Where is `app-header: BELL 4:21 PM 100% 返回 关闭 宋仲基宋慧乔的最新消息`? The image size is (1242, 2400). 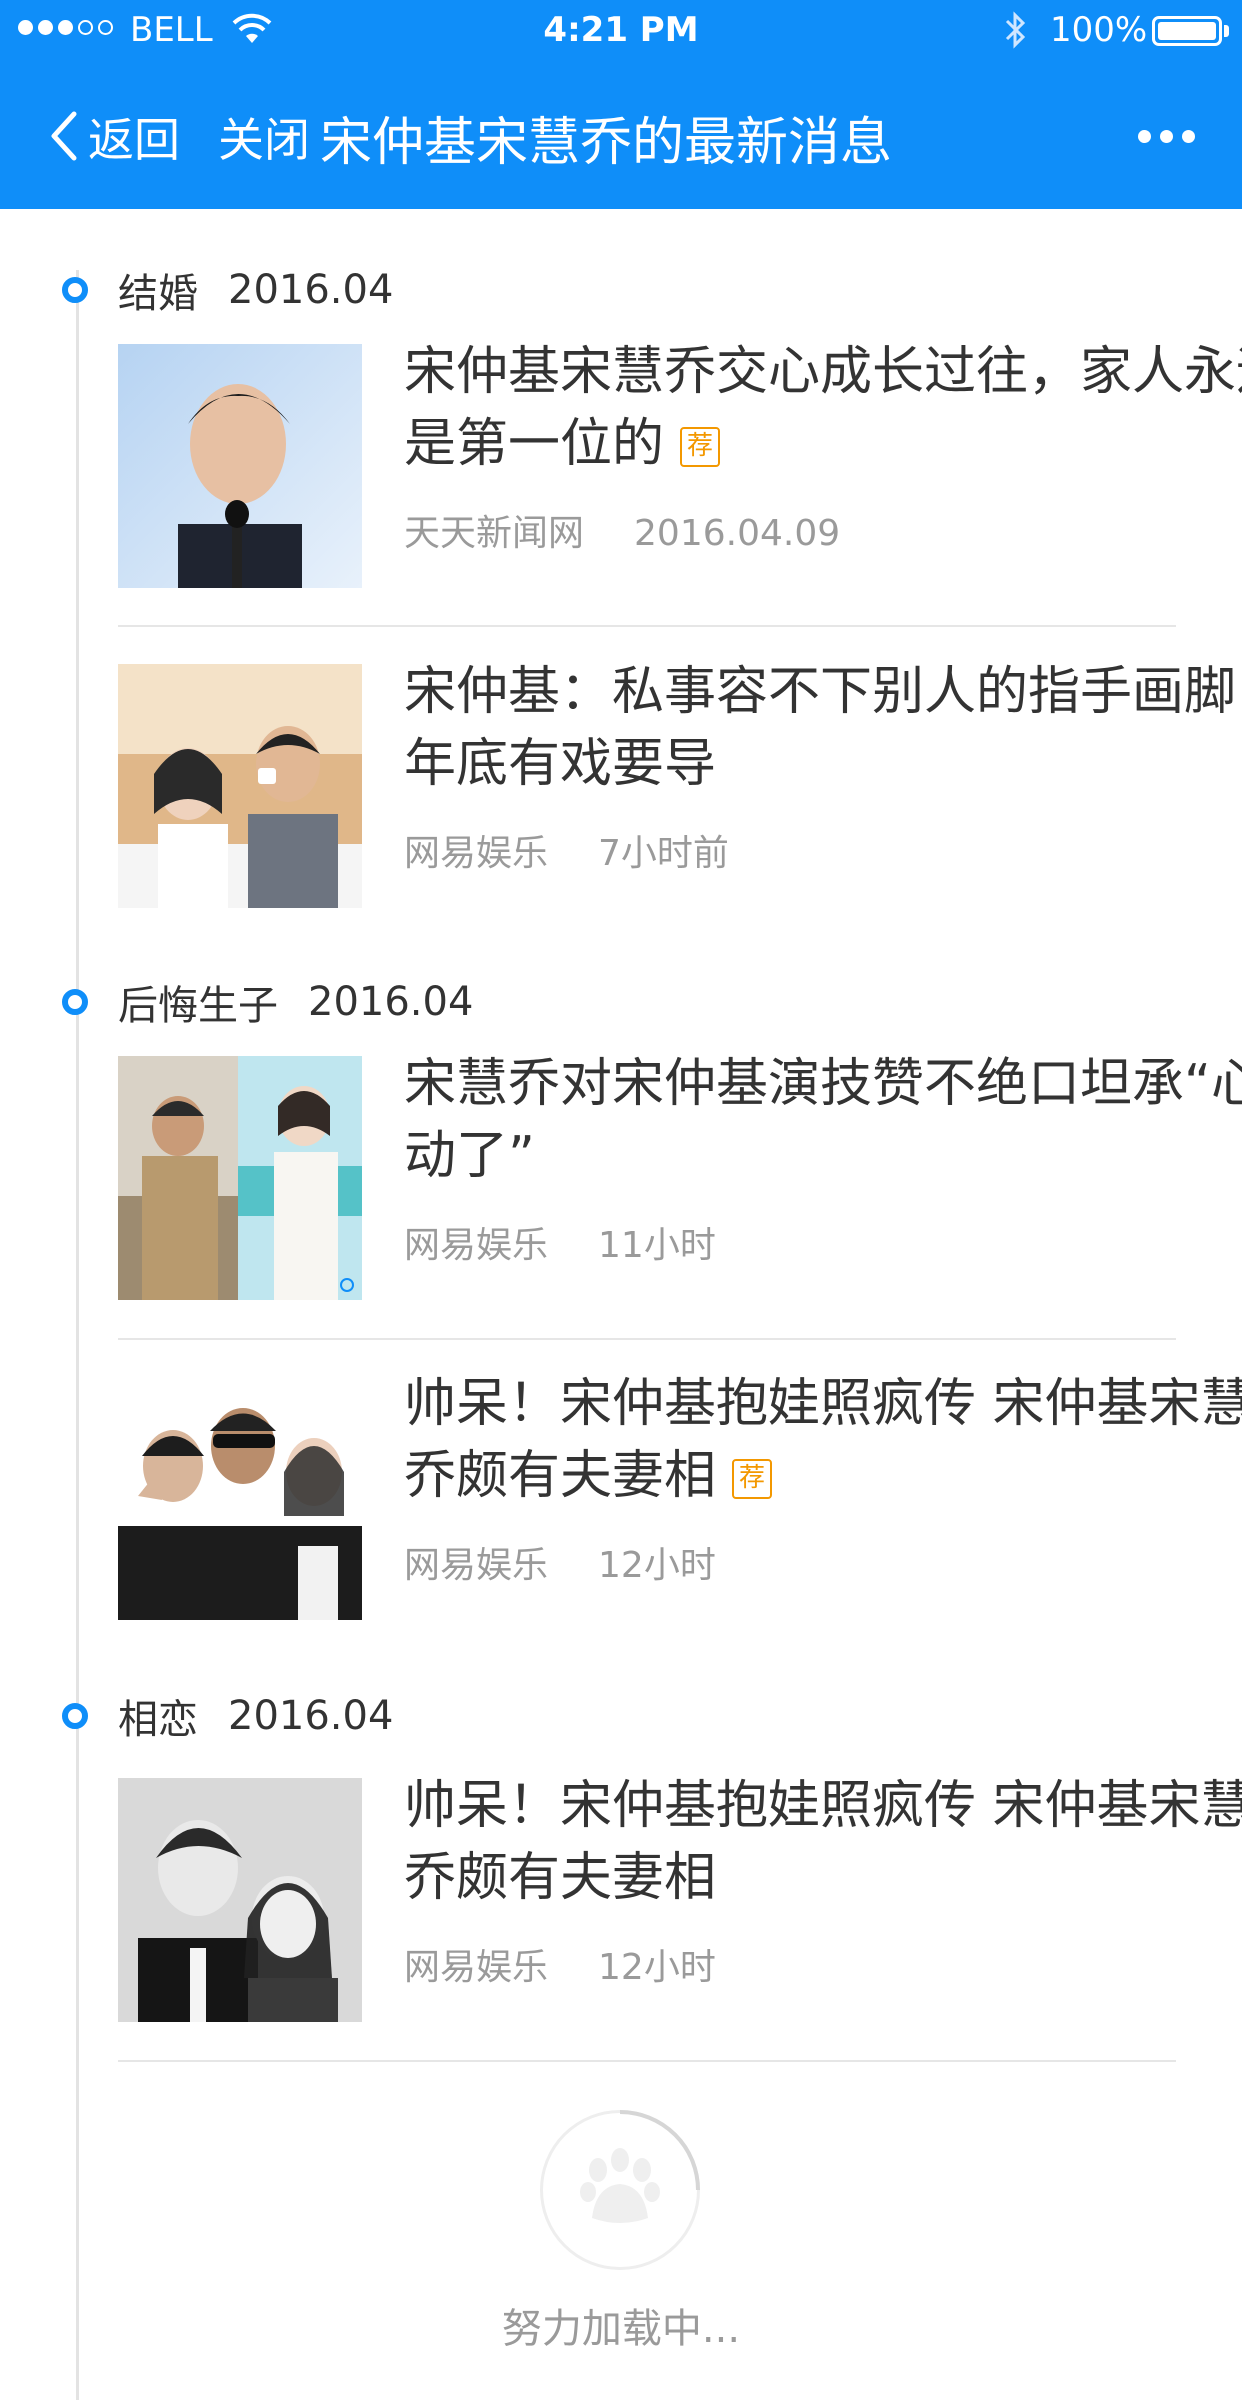 app-header: BELL 4:21 PM 100% 返回 关闭 宋仲基宋慧乔的最新消息 is located at coordinates (621, 104).